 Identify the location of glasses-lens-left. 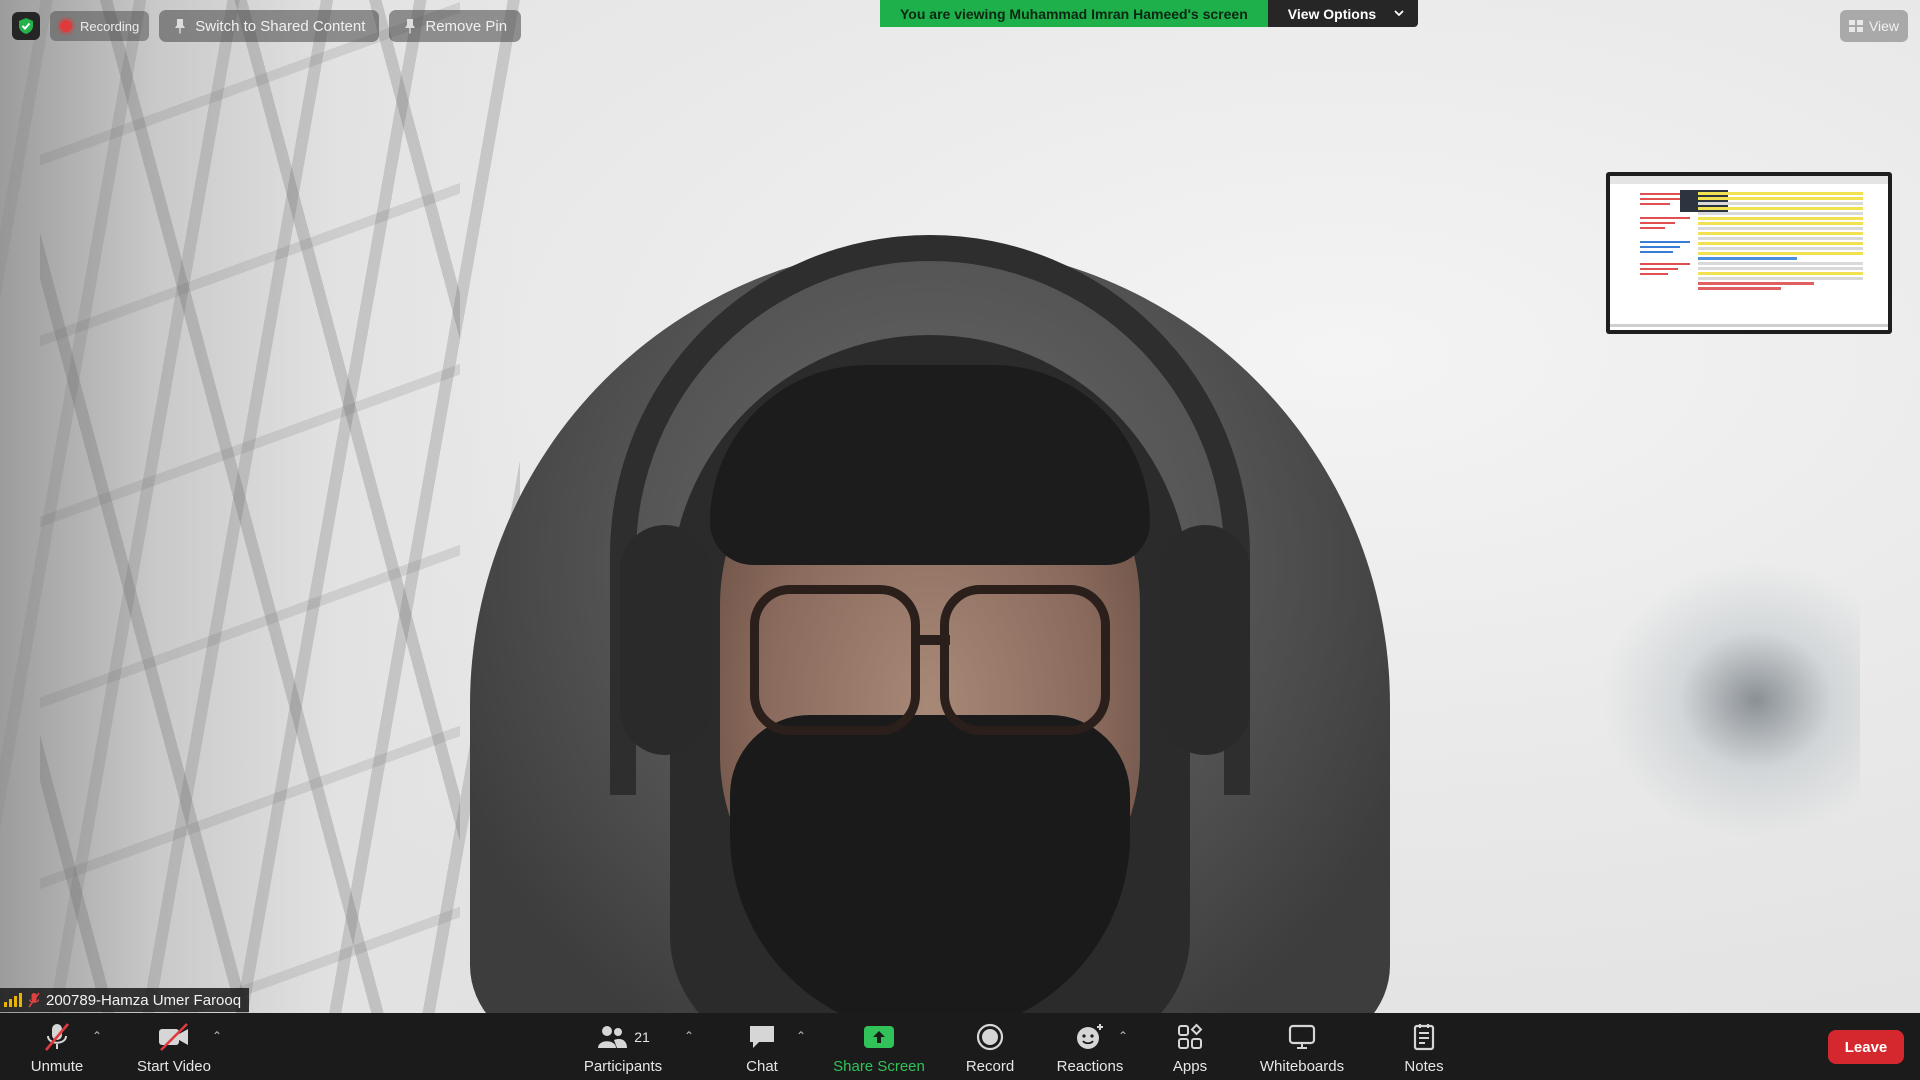
(835, 660).